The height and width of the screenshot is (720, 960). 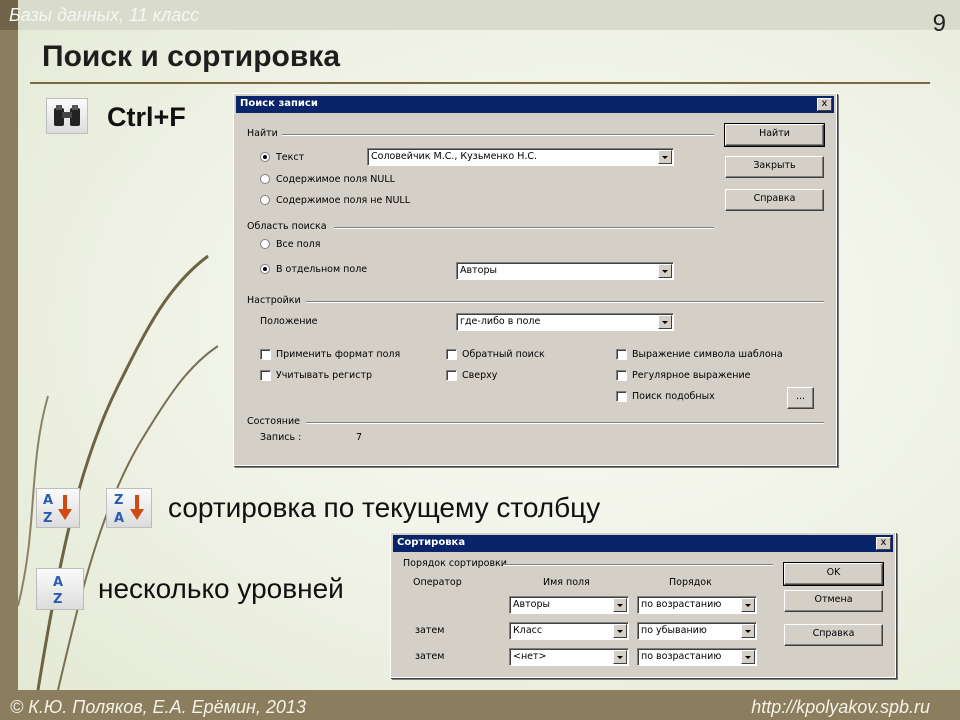 I want to click on sort-description: сортировка по текущему столбцу, so click(x=384, y=507).